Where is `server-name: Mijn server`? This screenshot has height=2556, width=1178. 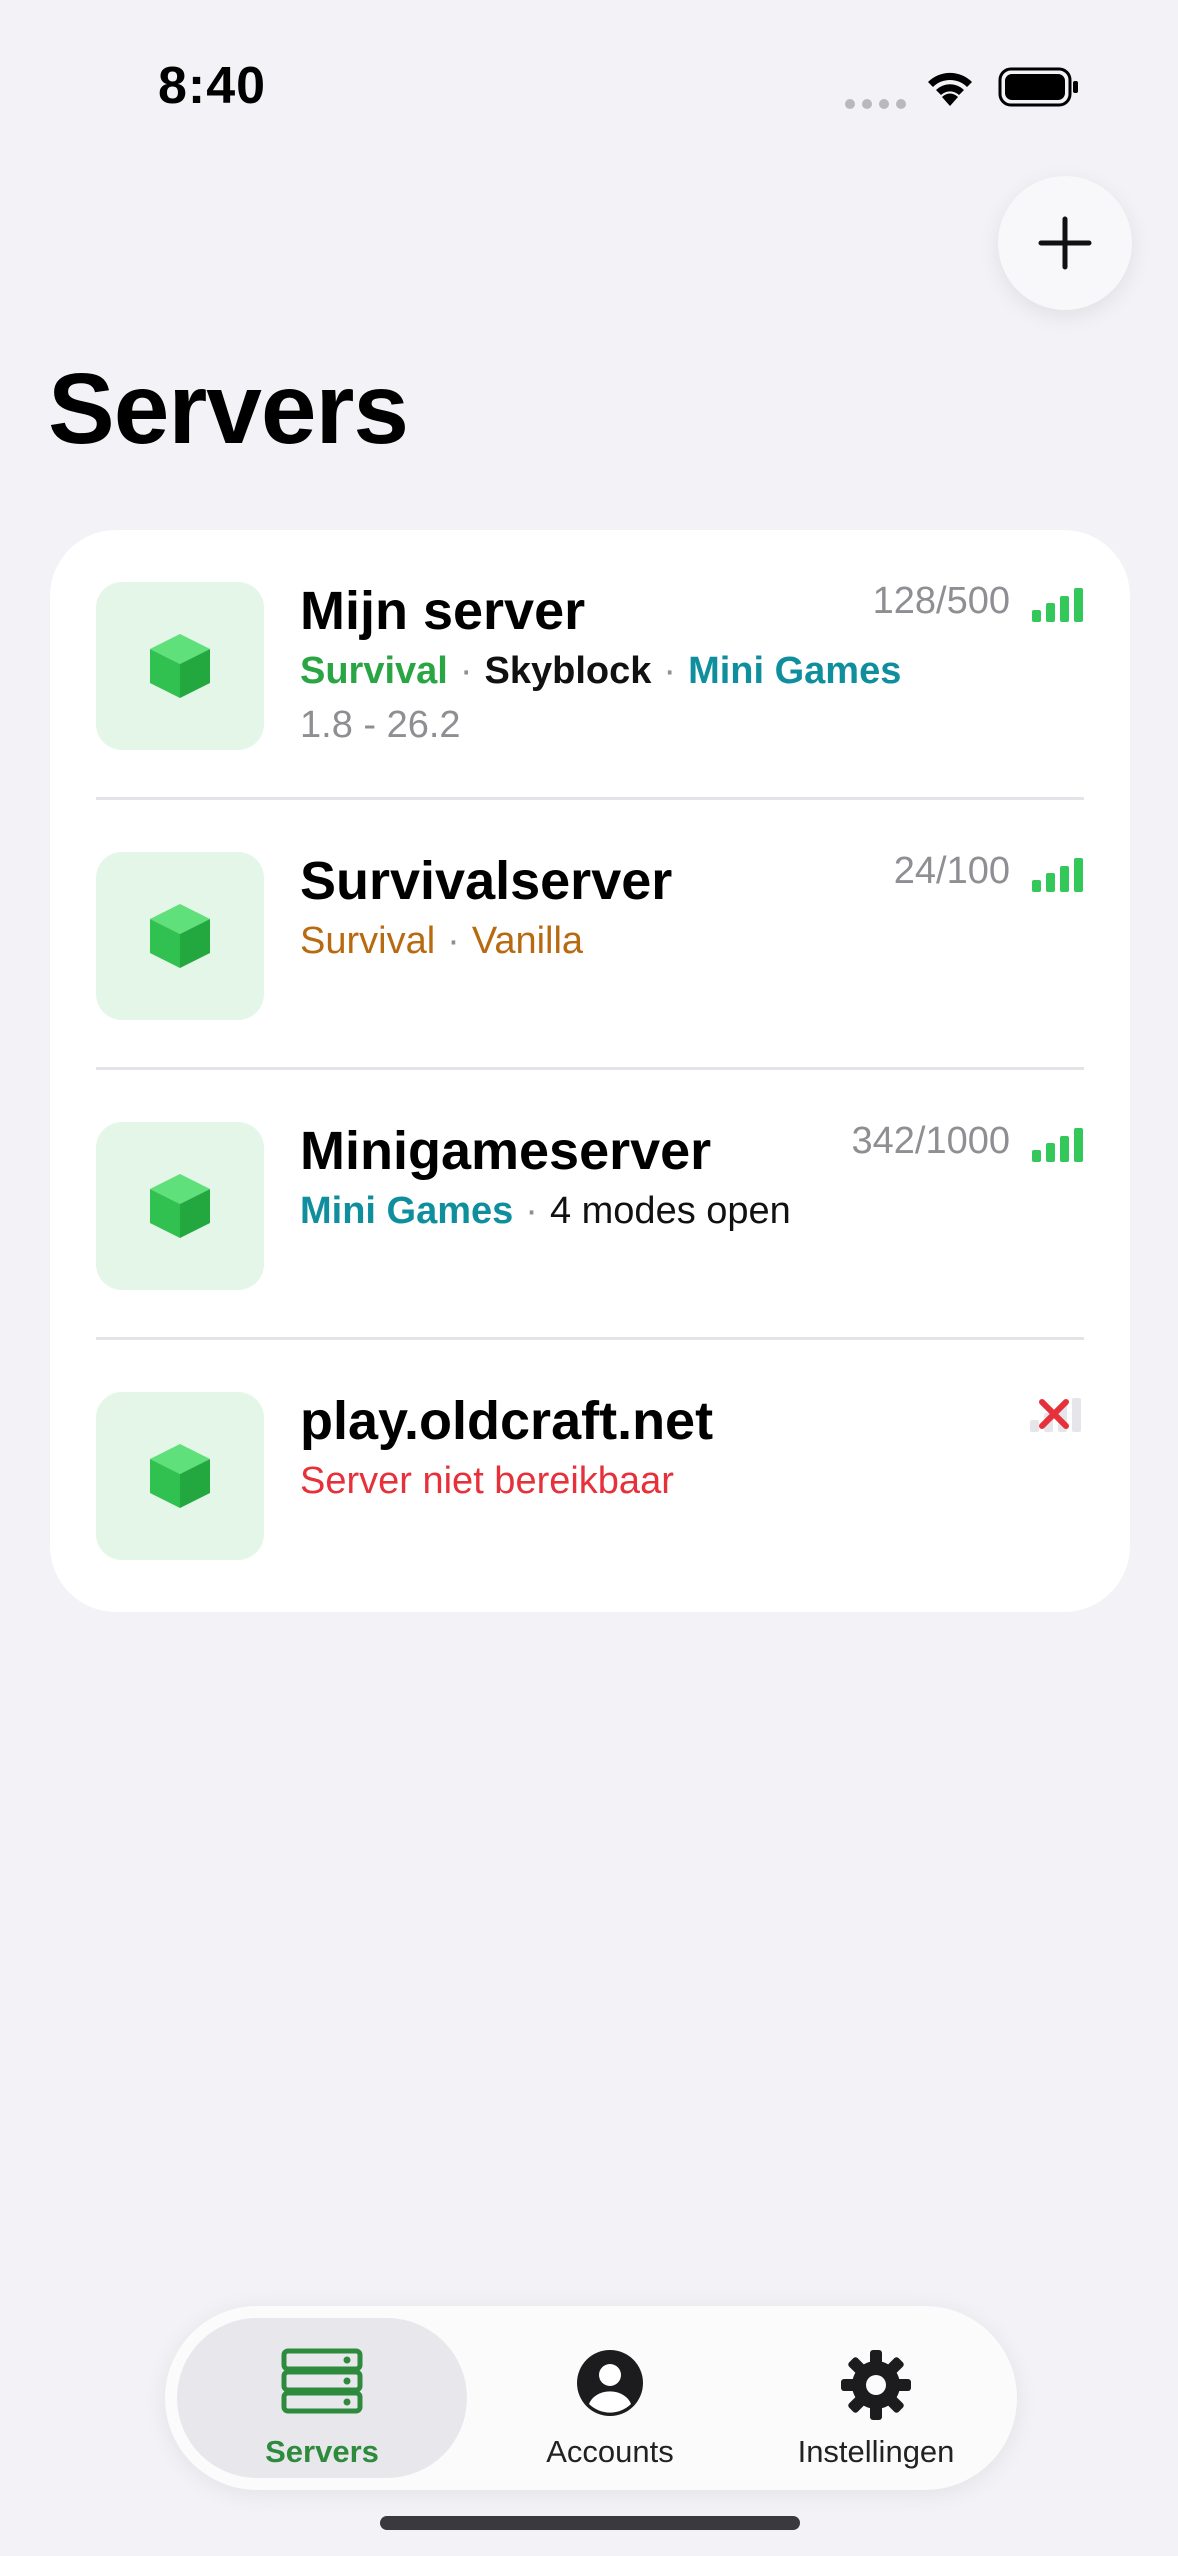
server-name: Mijn server is located at coordinates (443, 611).